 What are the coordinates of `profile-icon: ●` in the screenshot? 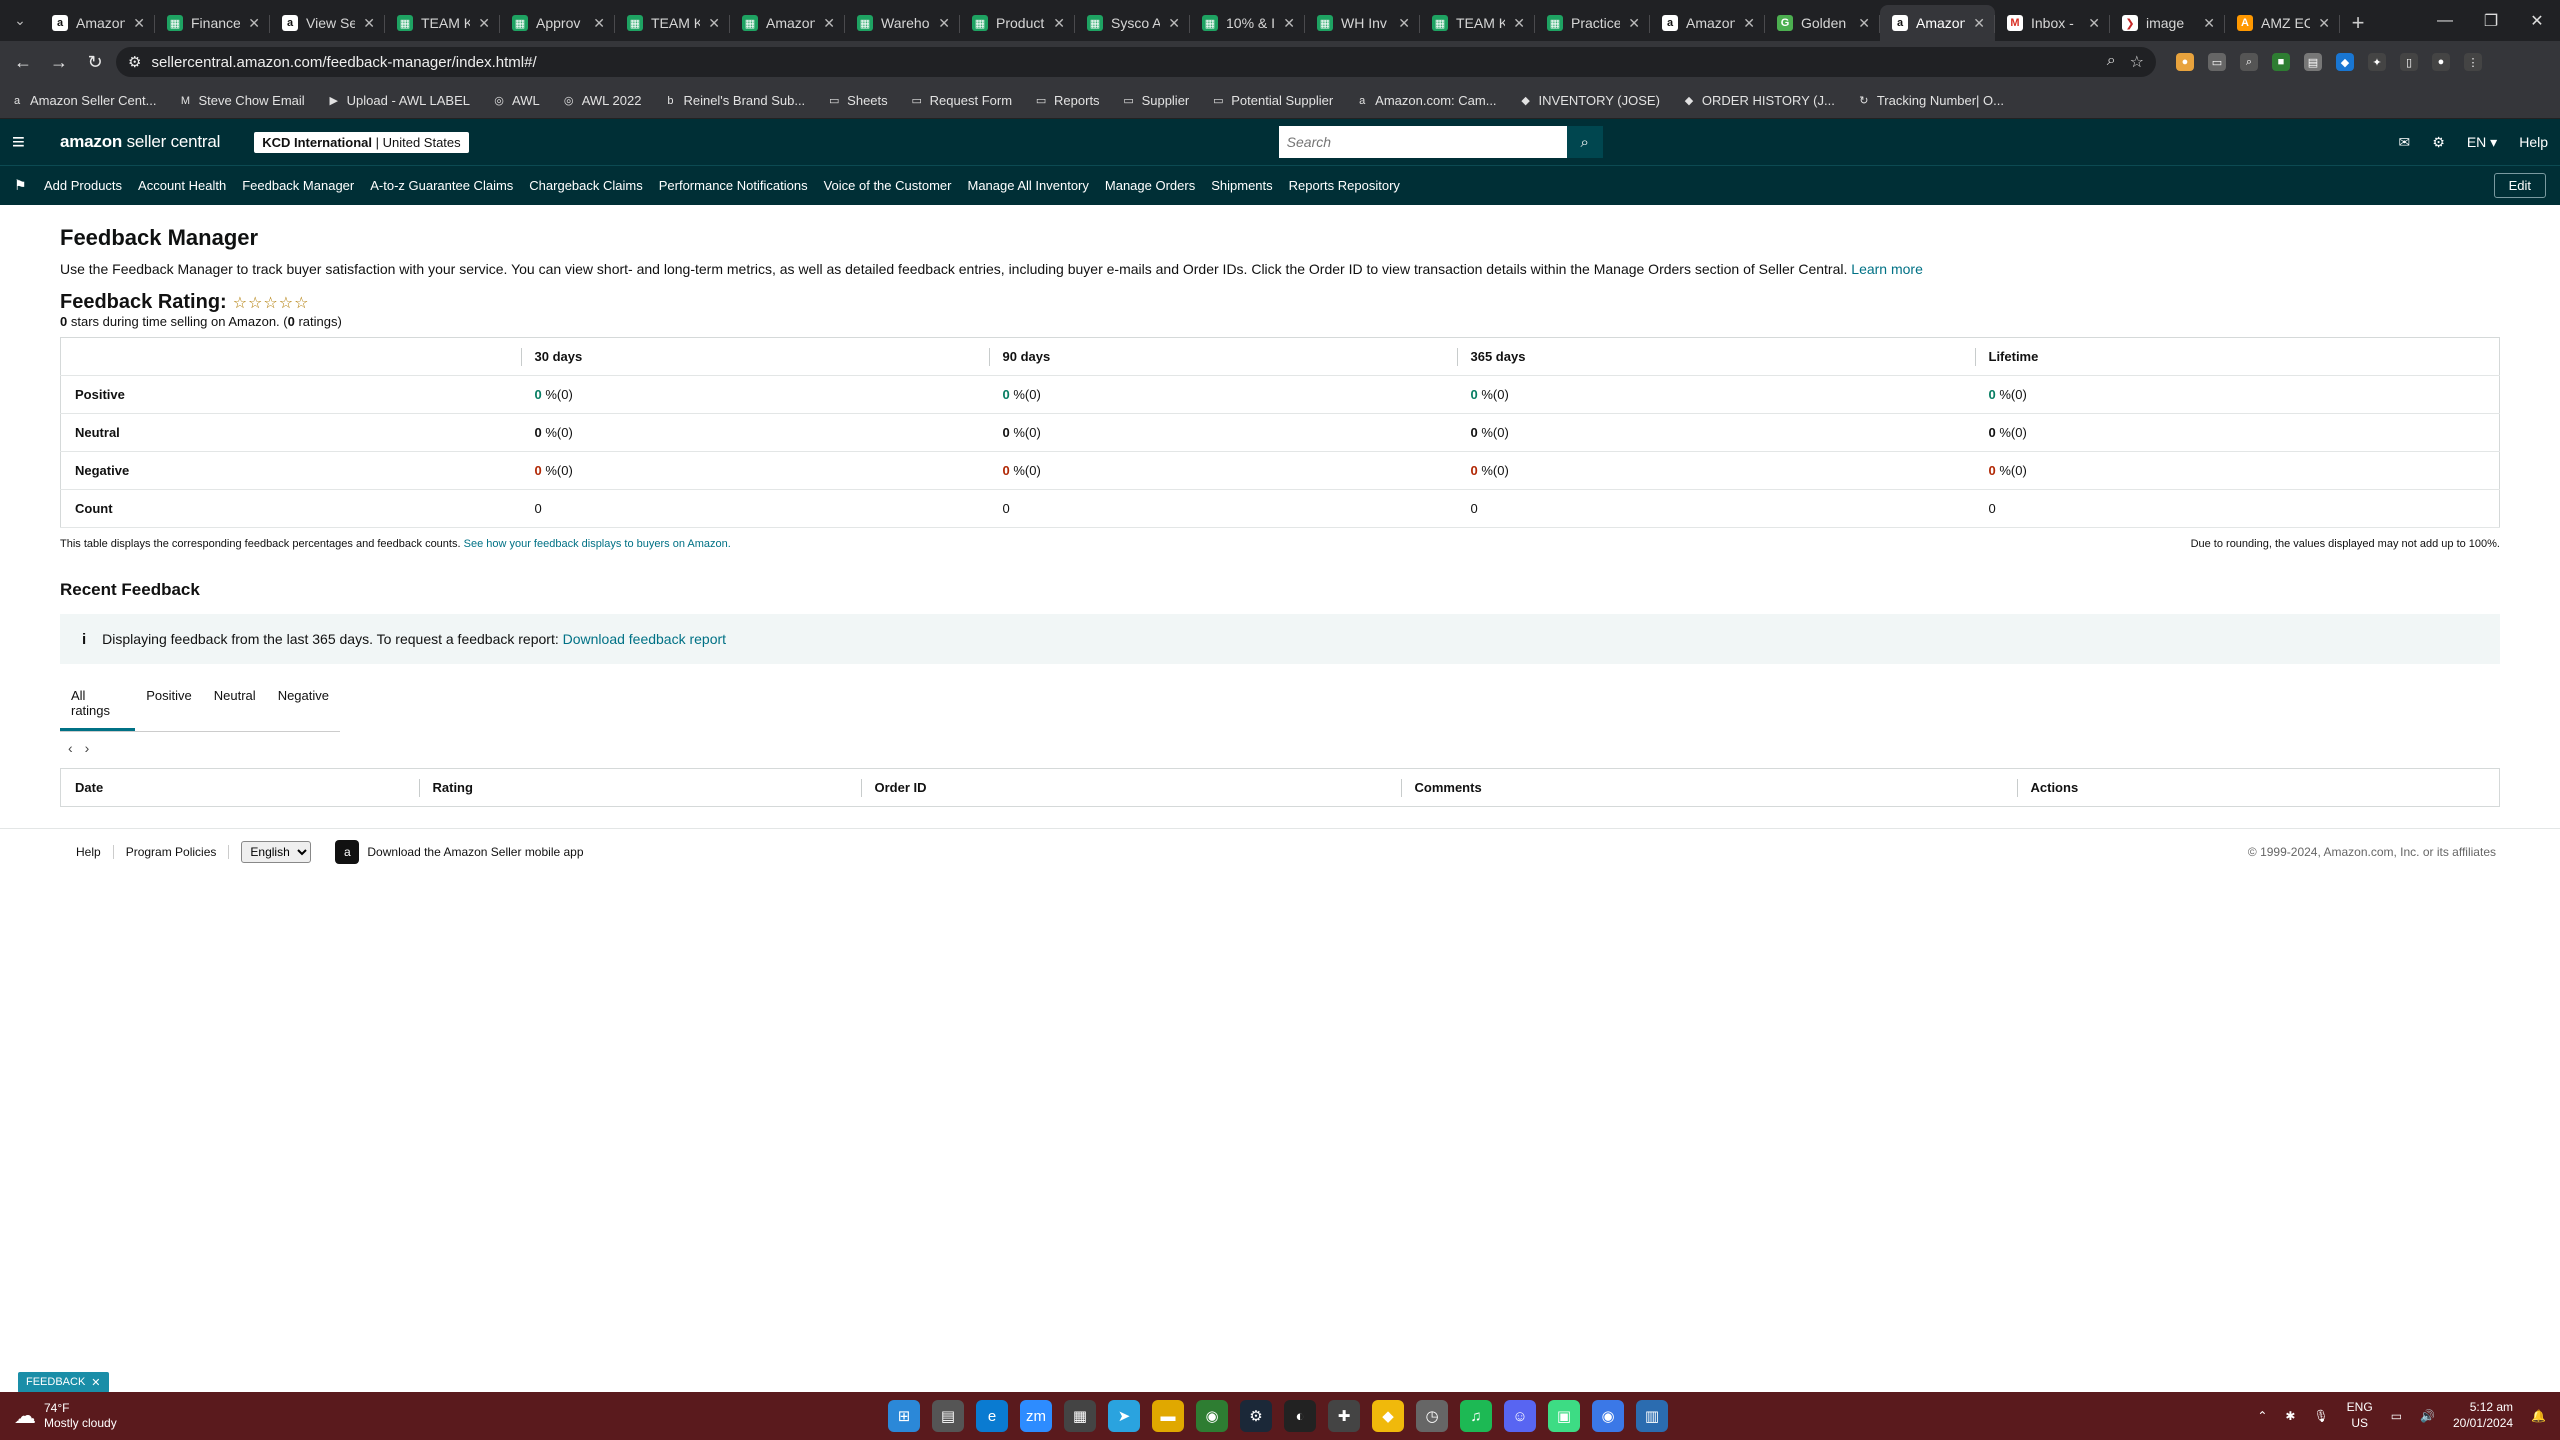 It's located at (2441, 62).